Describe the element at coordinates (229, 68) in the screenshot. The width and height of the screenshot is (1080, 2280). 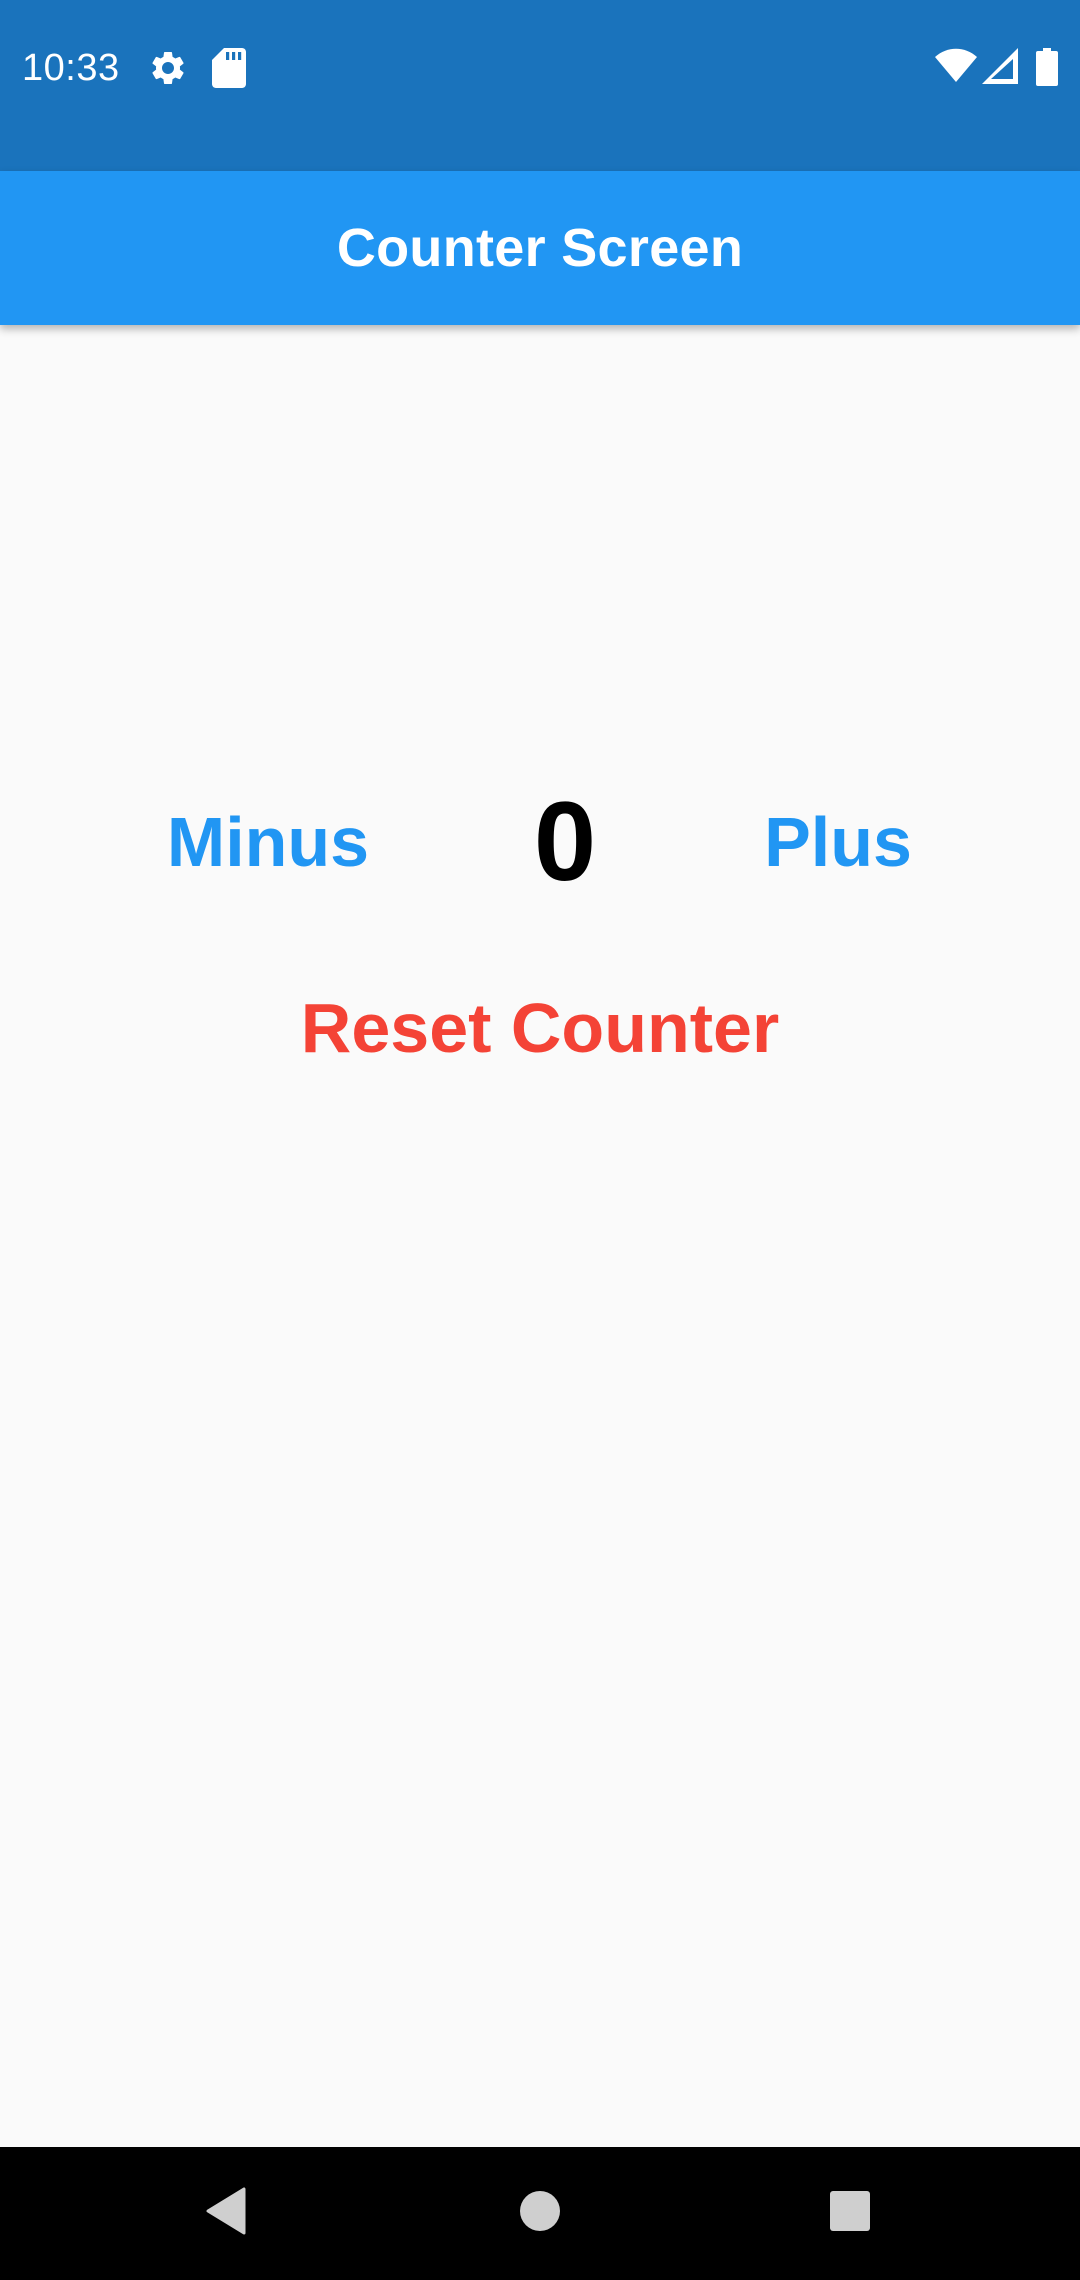
I see `sd-card-icon` at that location.